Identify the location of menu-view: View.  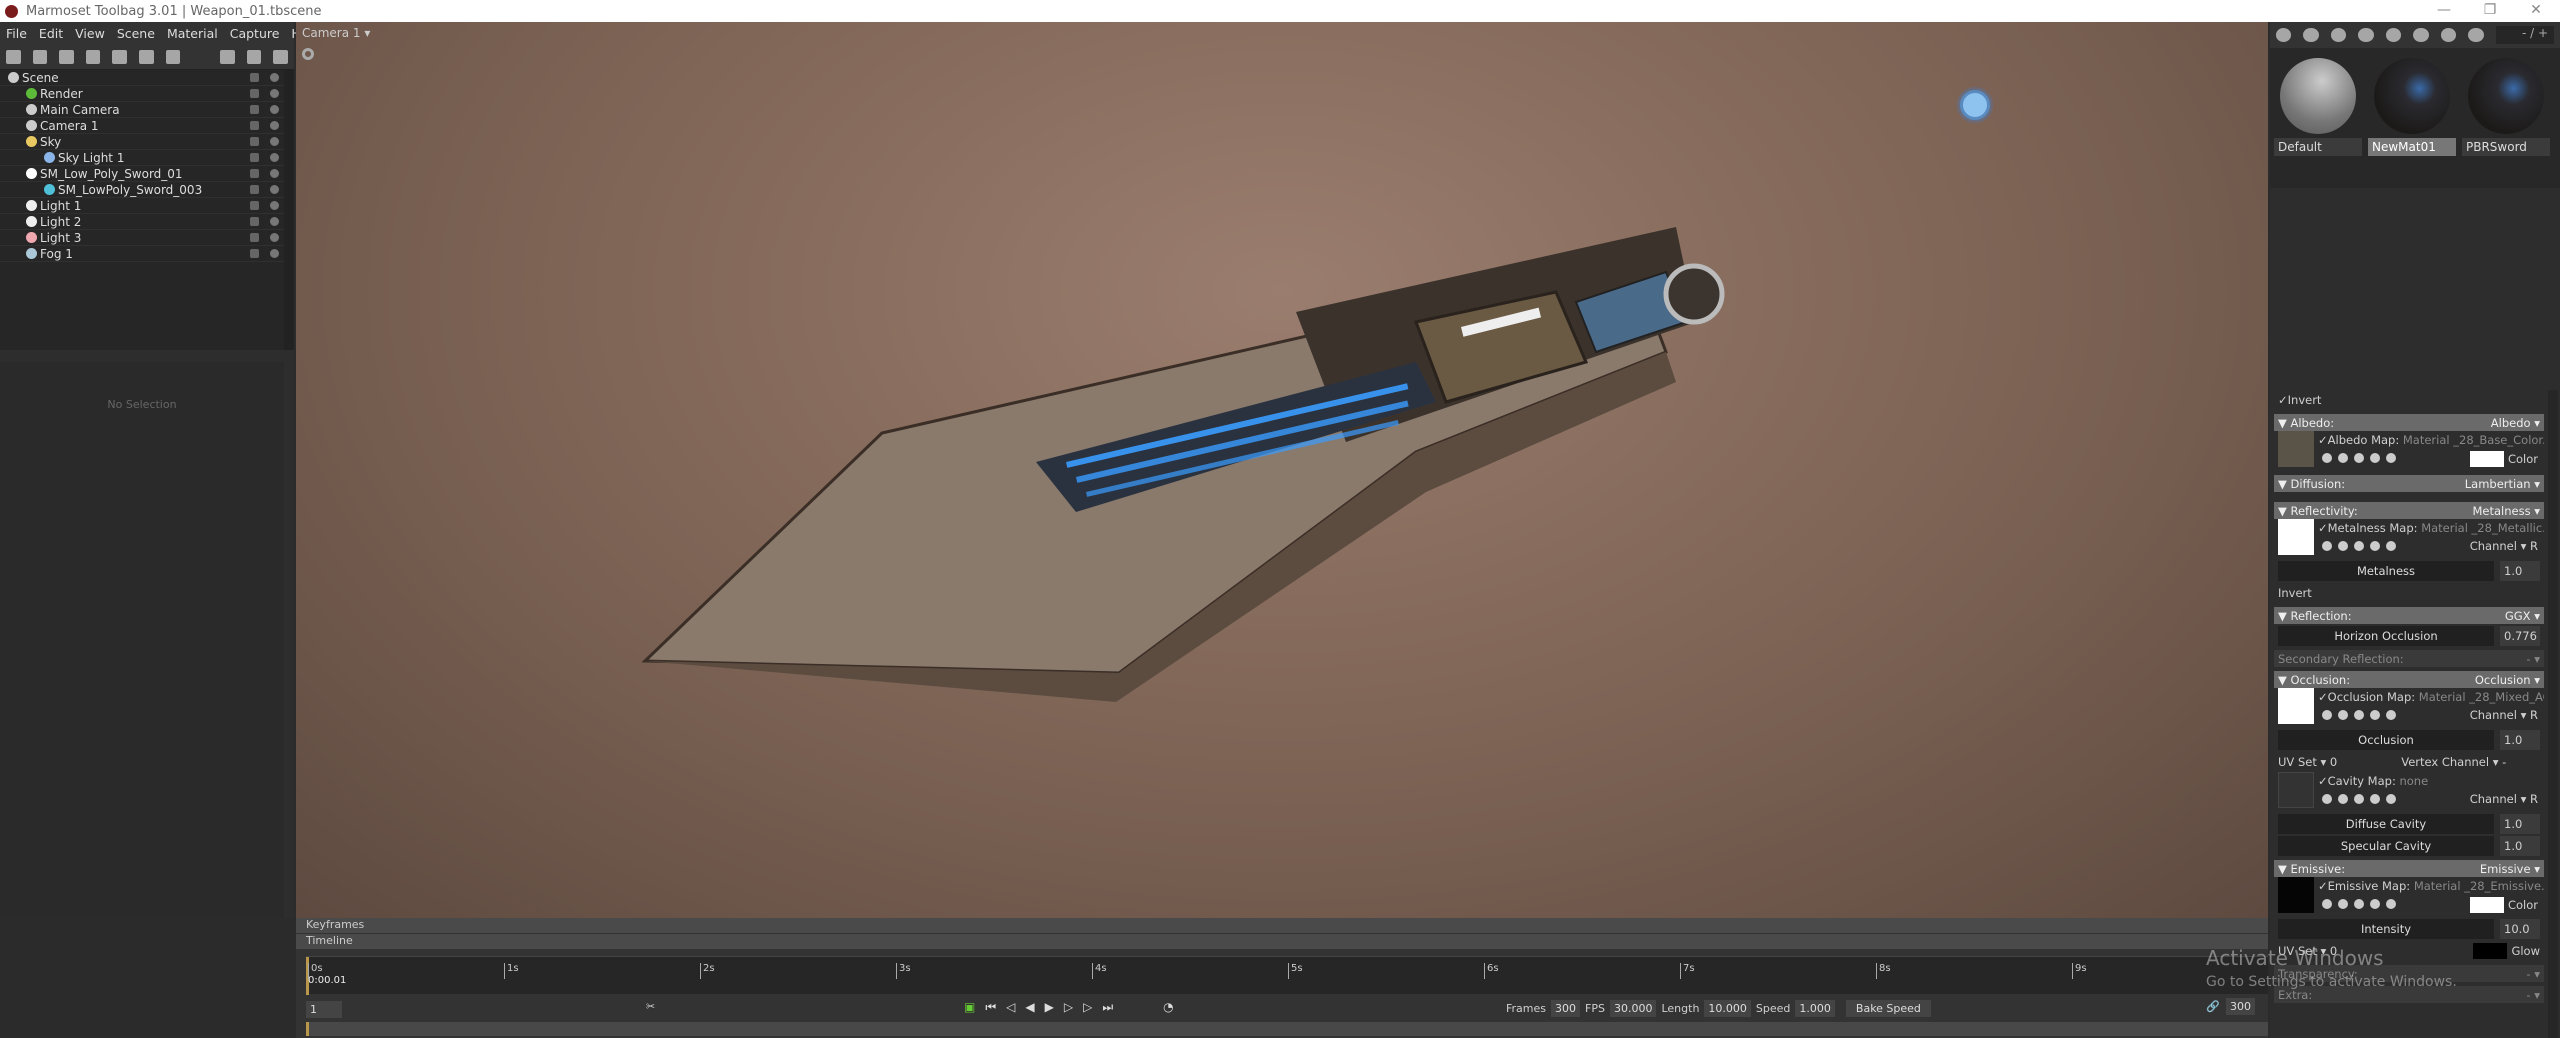
(90, 33).